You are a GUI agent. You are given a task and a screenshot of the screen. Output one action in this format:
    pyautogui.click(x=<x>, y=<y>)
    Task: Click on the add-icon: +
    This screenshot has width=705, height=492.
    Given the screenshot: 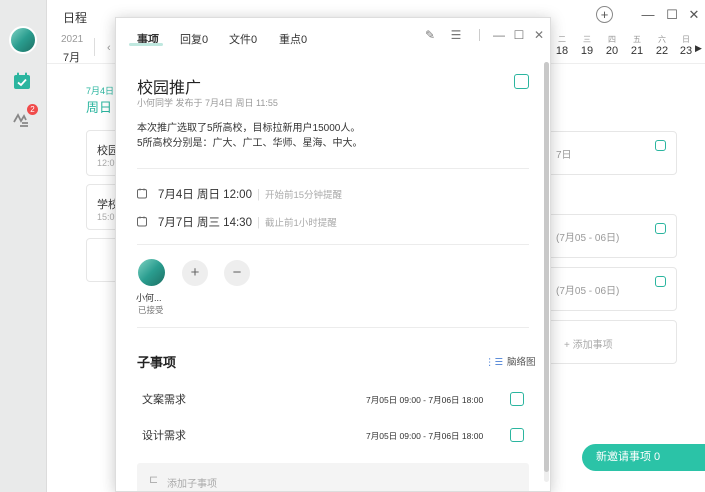 What is the action you would take?
    pyautogui.click(x=604, y=14)
    